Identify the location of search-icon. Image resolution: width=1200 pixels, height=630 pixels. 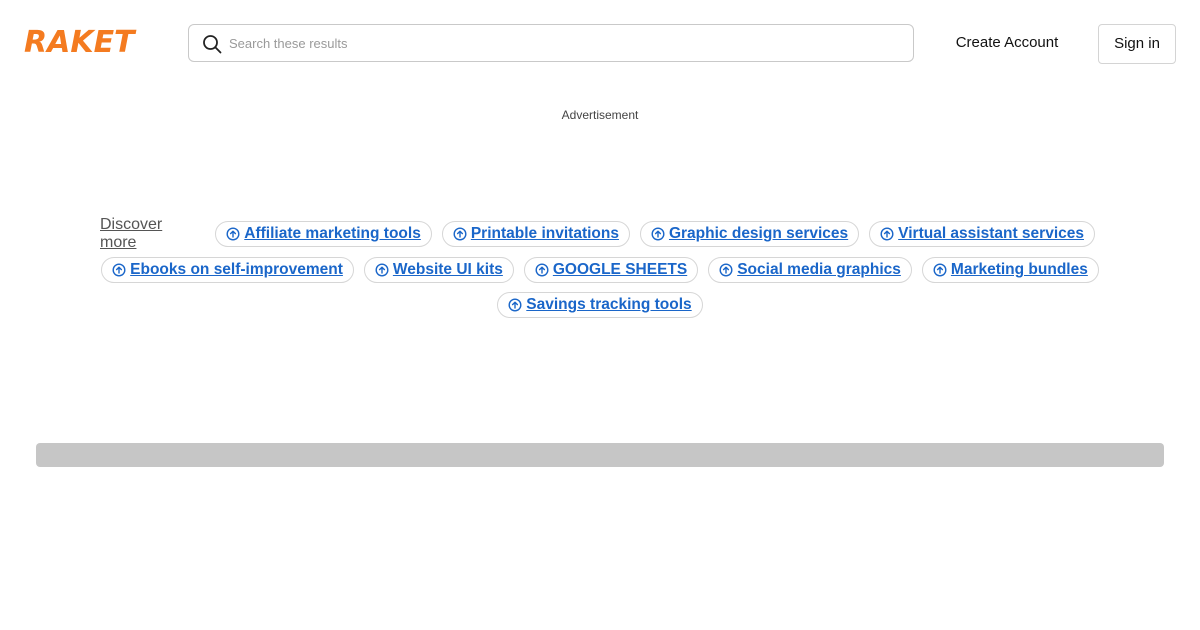
(212, 44).